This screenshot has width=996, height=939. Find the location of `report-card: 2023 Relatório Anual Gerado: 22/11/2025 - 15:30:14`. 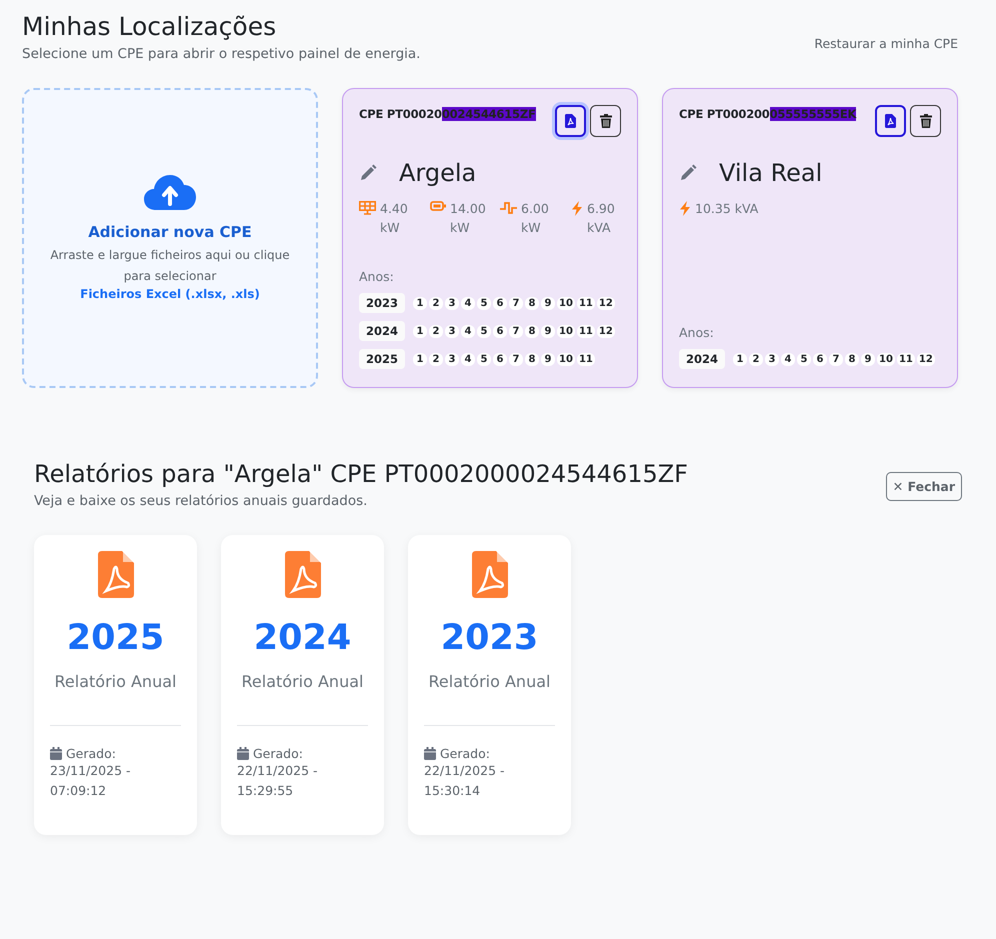

report-card: 2023 Relatório Anual Gerado: 22/11/2025 - 15:30:14 is located at coordinates (489, 685).